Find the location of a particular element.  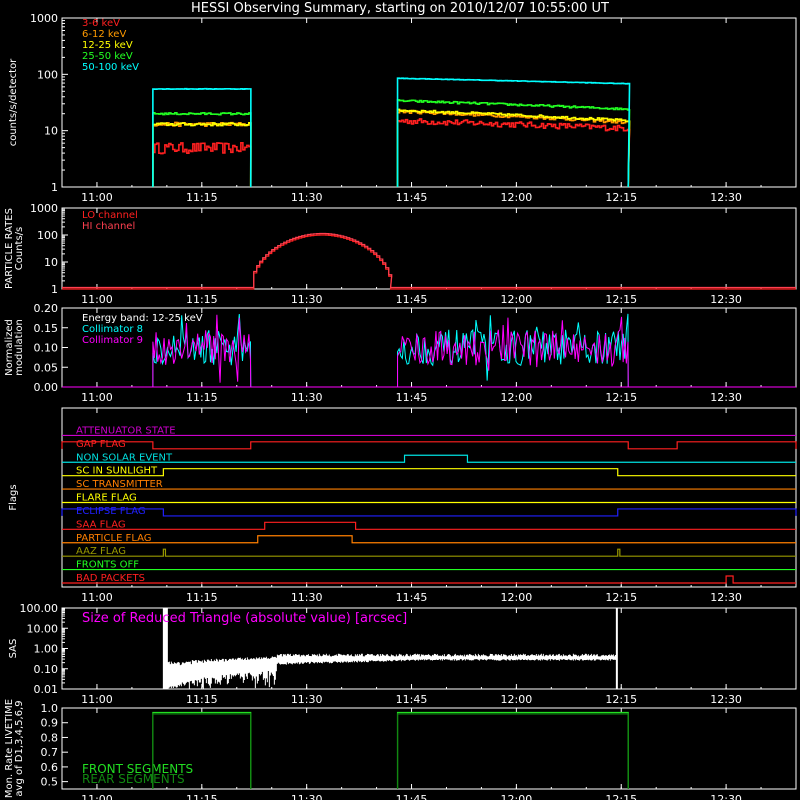

legend-entry: 25-50 keV is located at coordinates (107, 56).